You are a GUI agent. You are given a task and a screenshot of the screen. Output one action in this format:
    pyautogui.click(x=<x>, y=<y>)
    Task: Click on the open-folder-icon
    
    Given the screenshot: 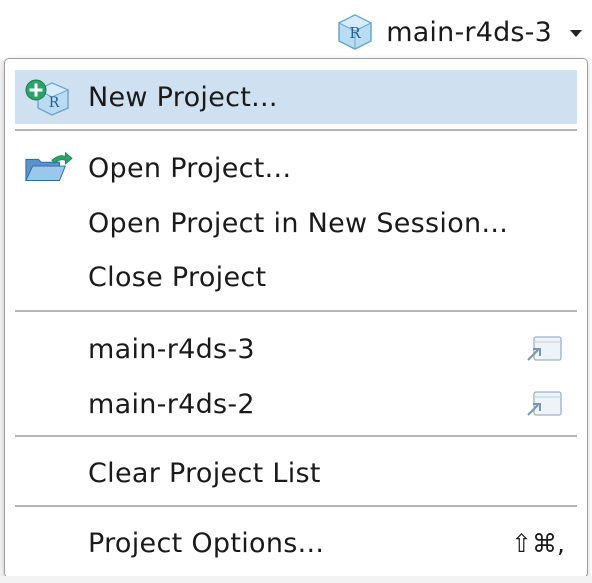 What is the action you would take?
    pyautogui.click(x=48, y=168)
    